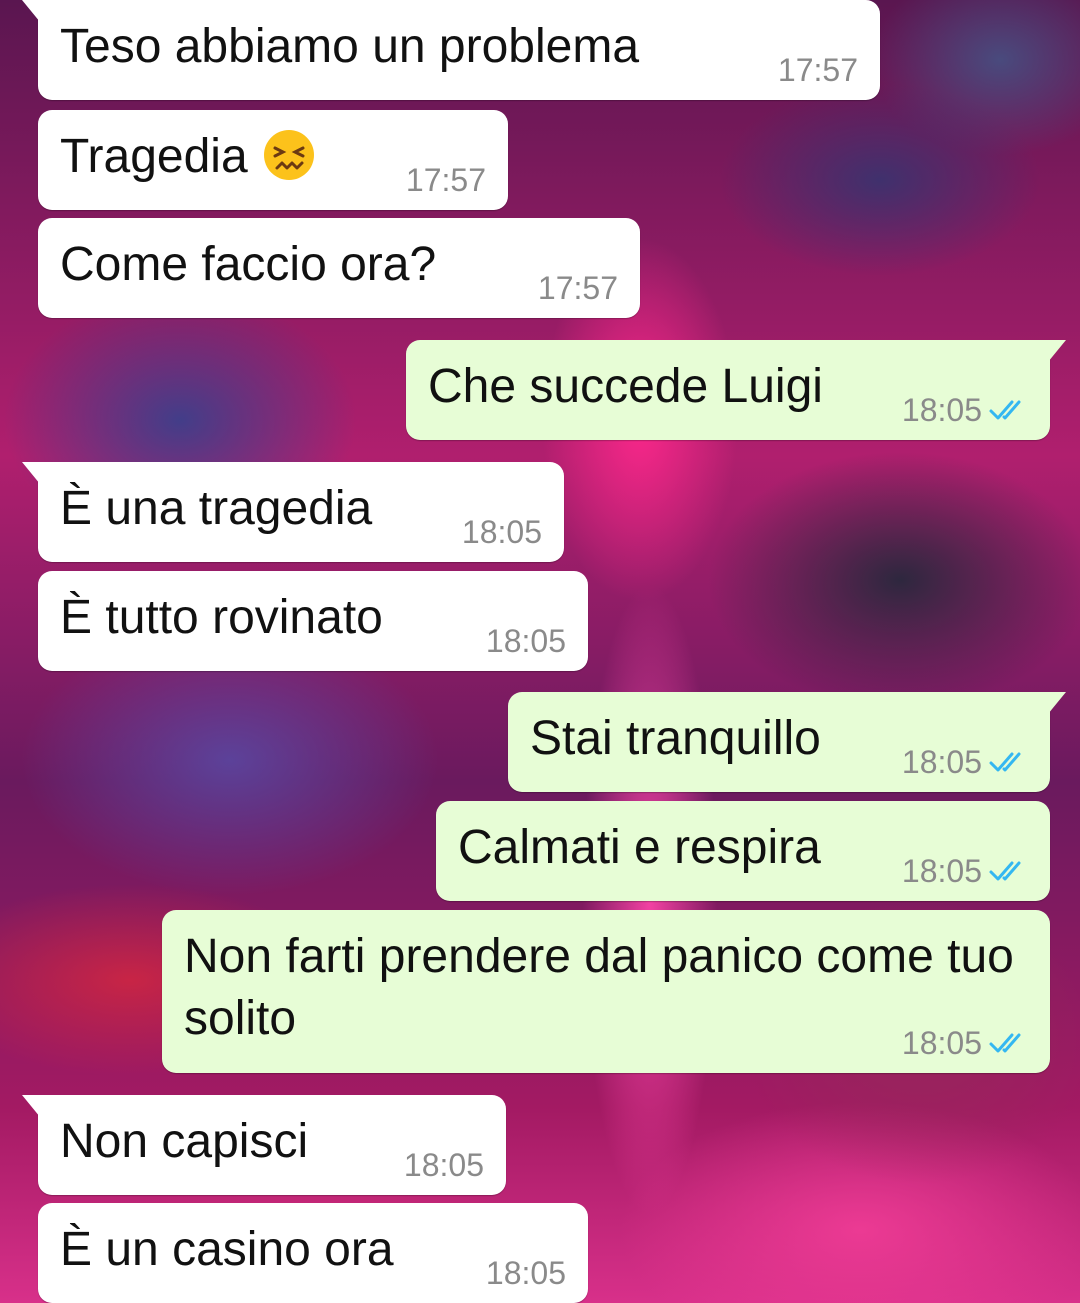 Image resolution: width=1080 pixels, height=1303 pixels. Describe the element at coordinates (625, 386) in the screenshot. I see `message-text: Che succede Luigi` at that location.